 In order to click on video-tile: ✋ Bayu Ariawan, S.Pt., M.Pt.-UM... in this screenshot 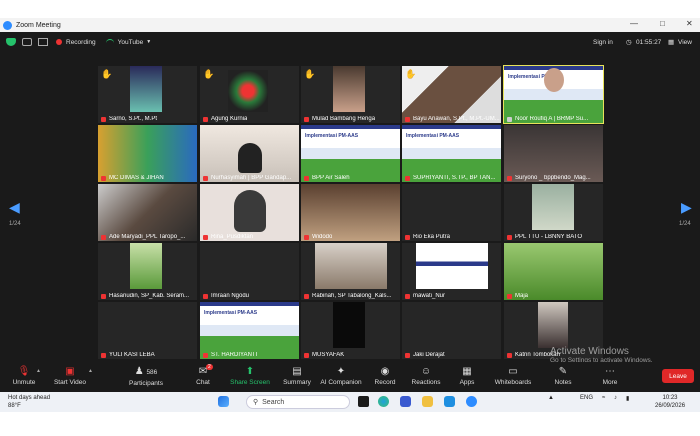, I will do `click(451, 94)`.